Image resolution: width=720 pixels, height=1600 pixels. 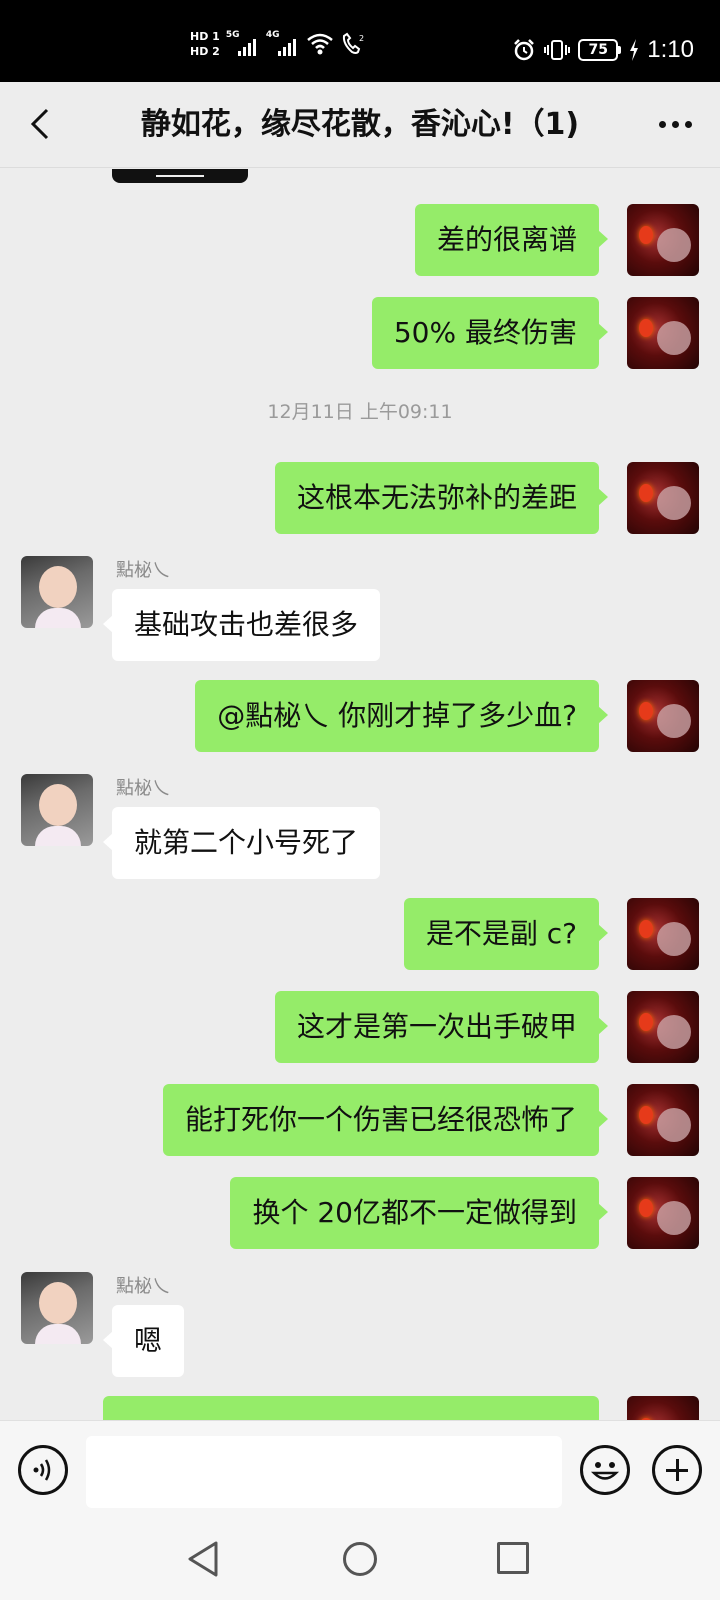 What do you see at coordinates (241, 843) in the screenshot?
I see `other-message-bubble: 就第二个小号死了` at bounding box center [241, 843].